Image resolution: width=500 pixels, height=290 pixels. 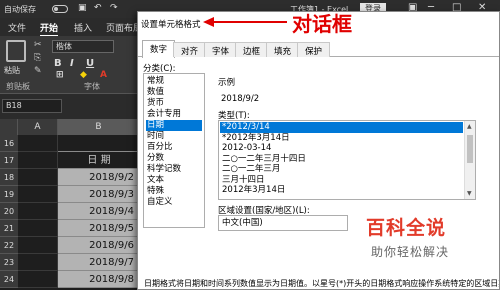 I want to click on format-painter-icon: ✎, so click(x=38, y=71).